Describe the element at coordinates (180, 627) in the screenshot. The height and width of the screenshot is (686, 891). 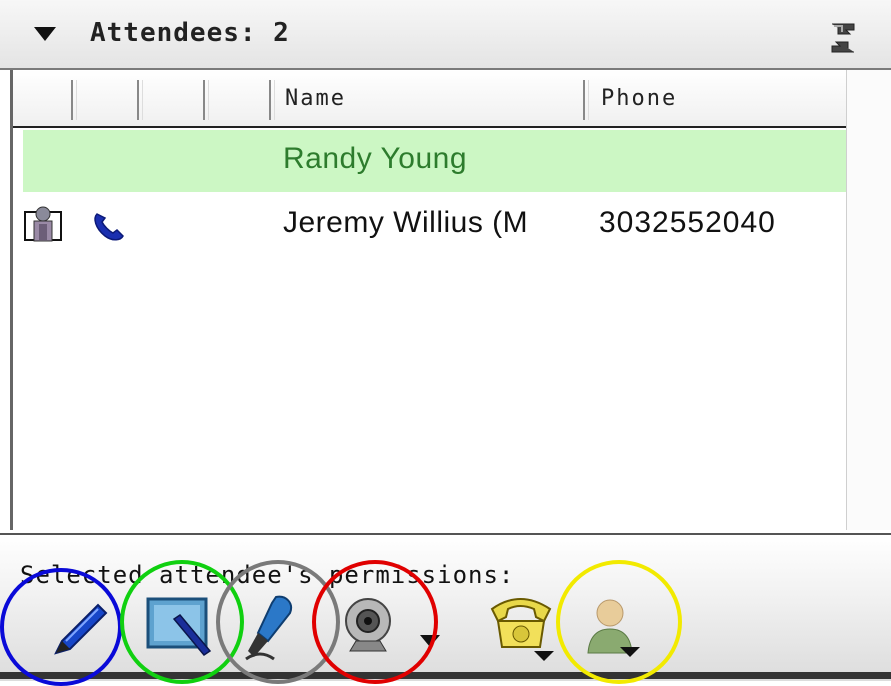
I see `whiteboard-icon` at that location.